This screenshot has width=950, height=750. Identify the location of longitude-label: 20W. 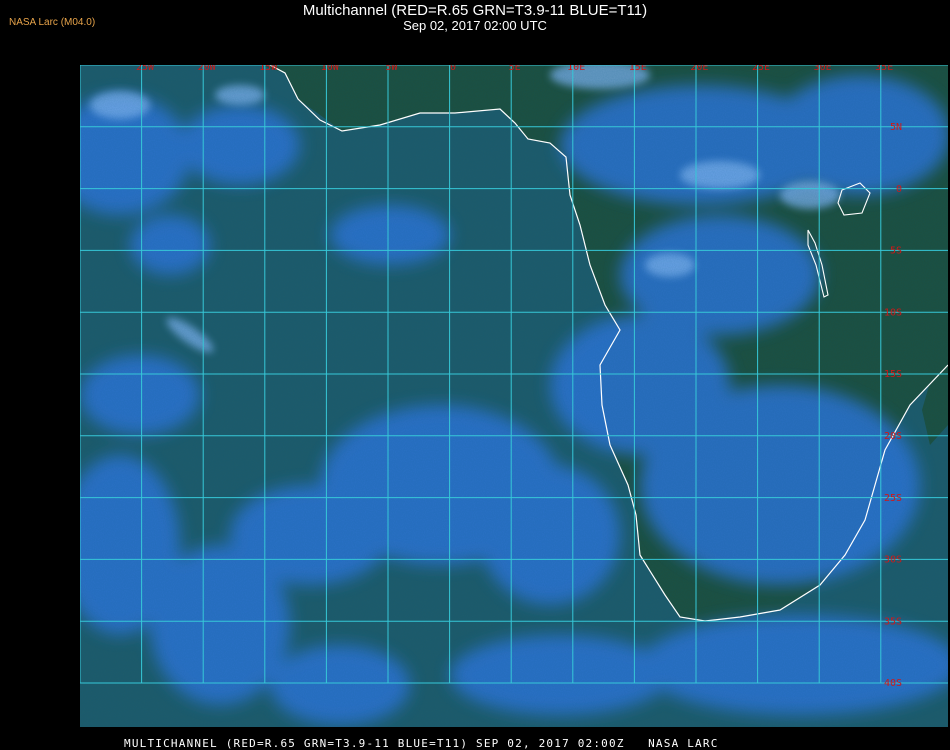
(207, 69).